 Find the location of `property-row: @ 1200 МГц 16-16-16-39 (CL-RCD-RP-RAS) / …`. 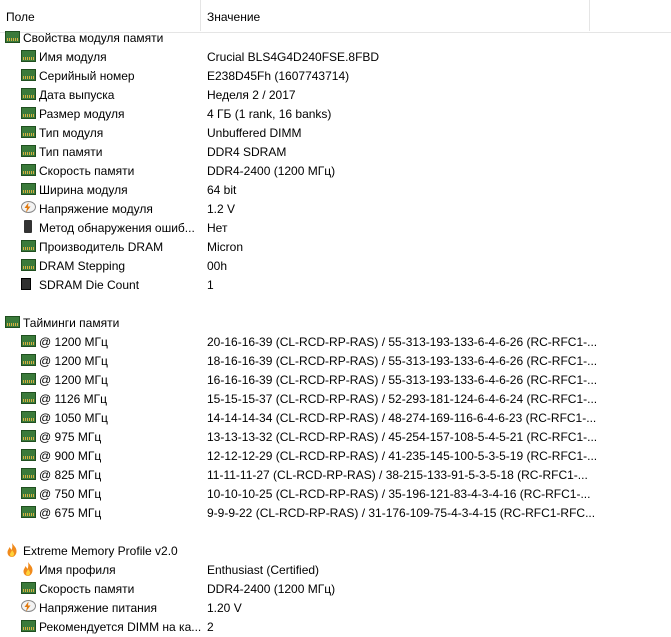

property-row: @ 1200 МГц 16-16-16-39 (CL-RCD-RP-RAS) / … is located at coordinates (335, 379).